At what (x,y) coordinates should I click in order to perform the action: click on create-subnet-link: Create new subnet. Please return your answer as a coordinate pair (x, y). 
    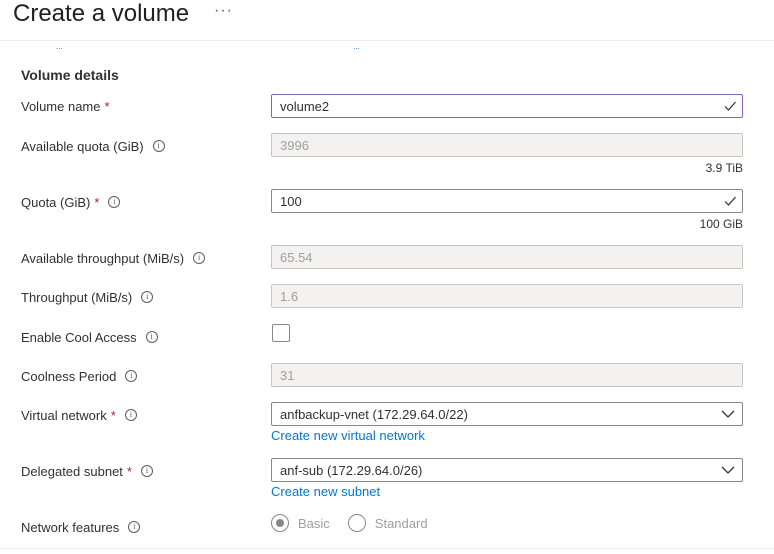
    Looking at the image, I should click on (325, 491).